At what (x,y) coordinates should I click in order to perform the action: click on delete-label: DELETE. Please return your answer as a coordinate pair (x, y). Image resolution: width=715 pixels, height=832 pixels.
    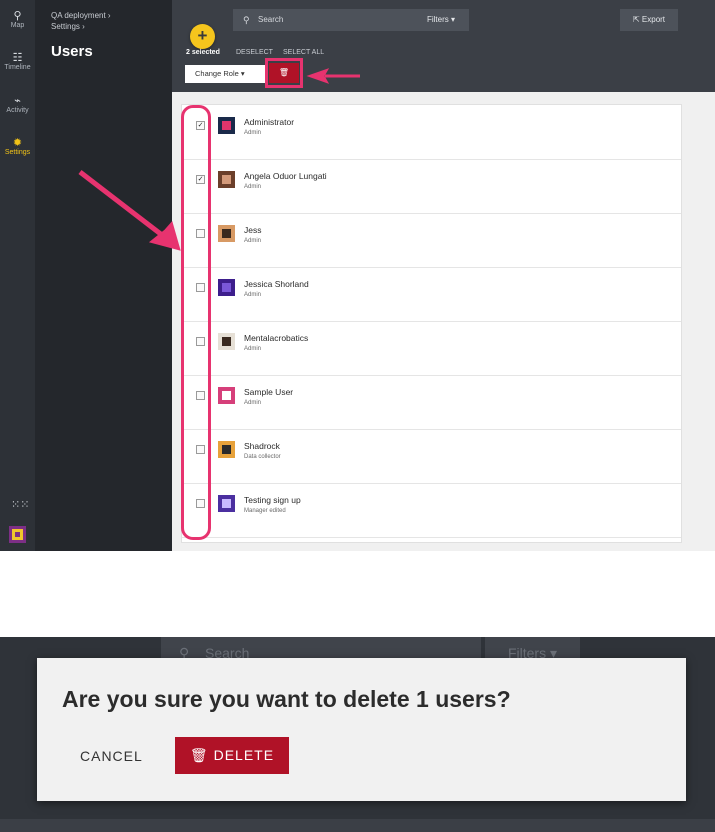
    Looking at the image, I should click on (244, 755).